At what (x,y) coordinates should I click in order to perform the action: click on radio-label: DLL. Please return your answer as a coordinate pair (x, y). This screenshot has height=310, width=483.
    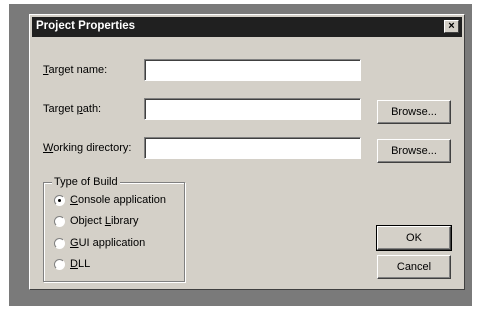
    Looking at the image, I should click on (80, 264).